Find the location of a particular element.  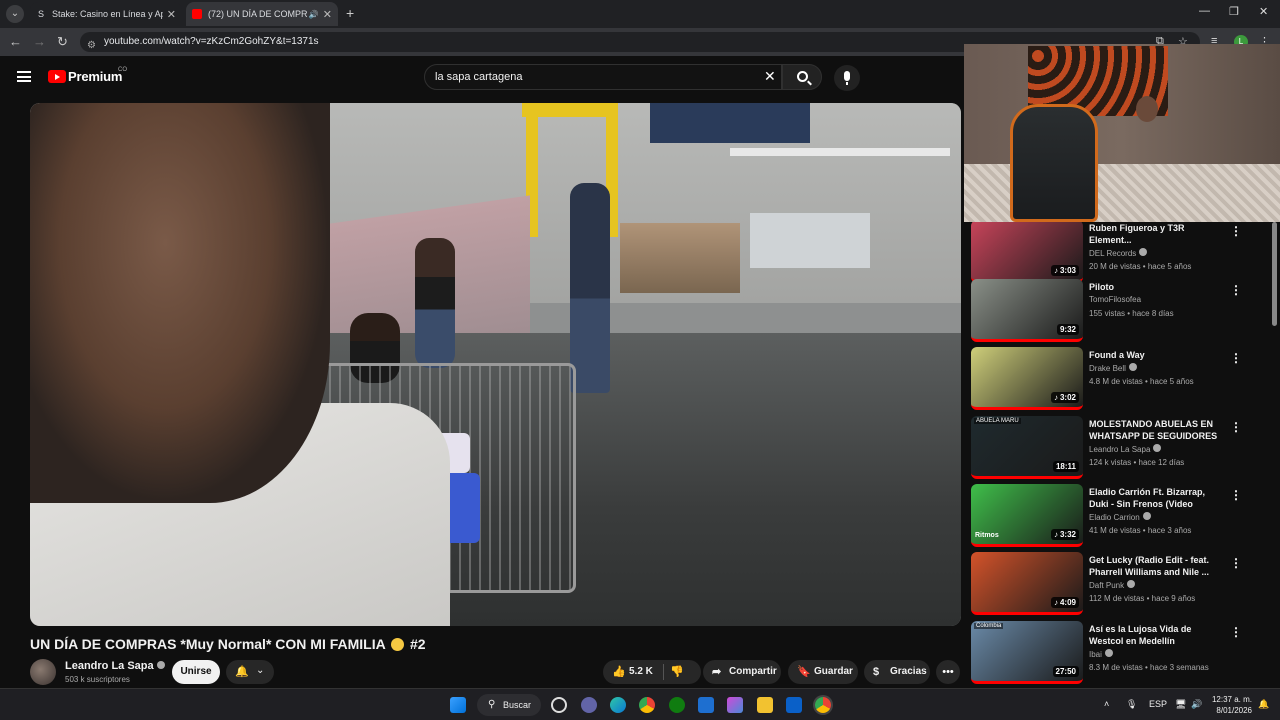

tray-chevron-up-icon: ˄ is located at coordinates (1106, 704).